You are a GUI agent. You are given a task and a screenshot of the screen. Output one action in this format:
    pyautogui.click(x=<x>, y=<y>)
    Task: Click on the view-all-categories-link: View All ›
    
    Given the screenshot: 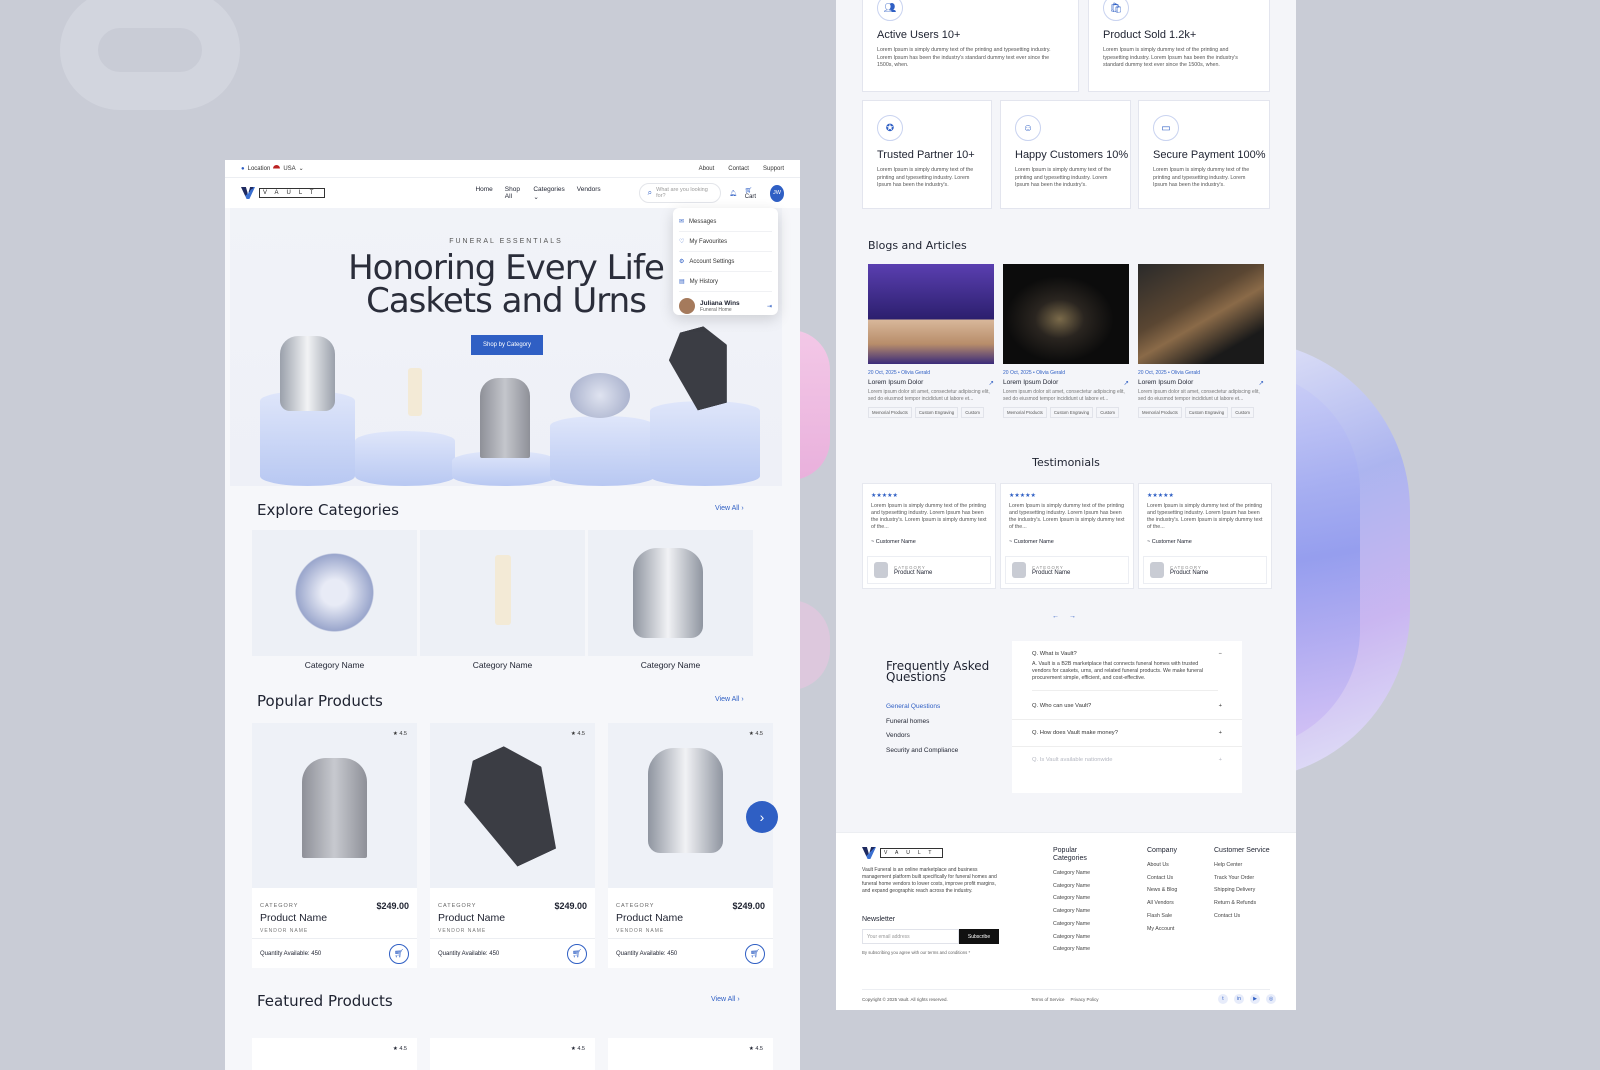 What is the action you would take?
    pyautogui.click(x=729, y=508)
    